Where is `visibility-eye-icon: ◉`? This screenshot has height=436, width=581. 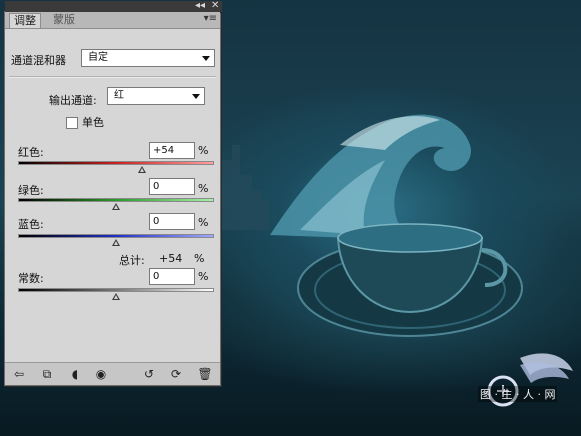 visibility-eye-icon: ◉ is located at coordinates (101, 374).